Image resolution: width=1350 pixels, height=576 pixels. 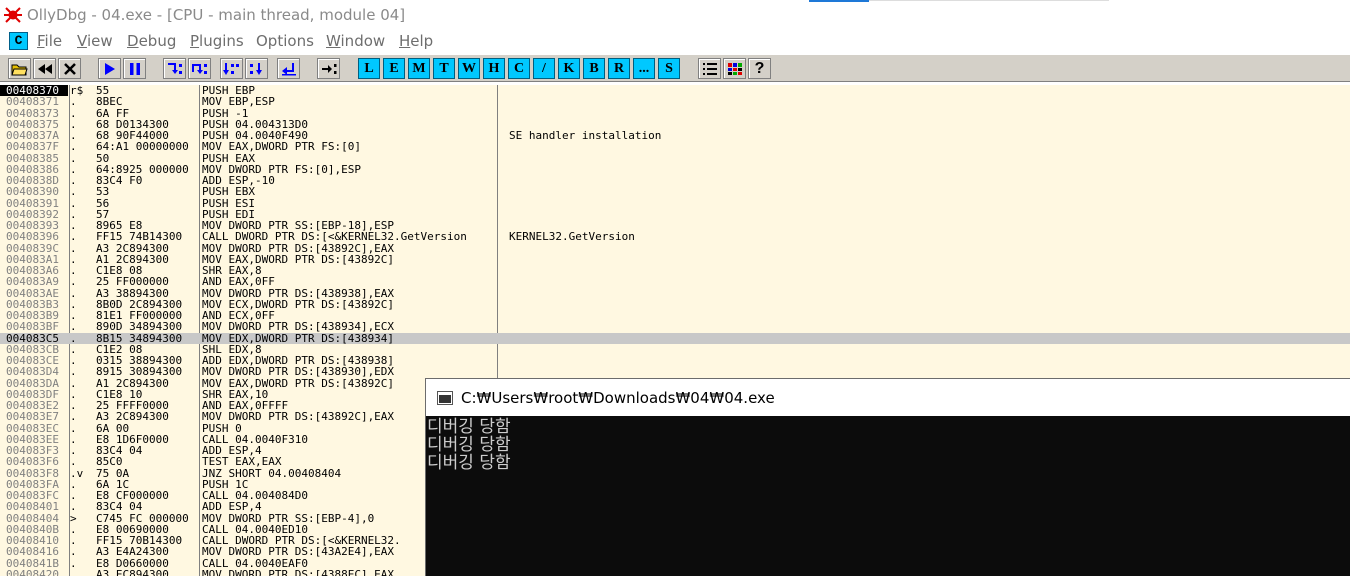 What do you see at coordinates (238, 180) in the screenshot?
I see `instruction-cell: ADD ESP,-10` at bounding box center [238, 180].